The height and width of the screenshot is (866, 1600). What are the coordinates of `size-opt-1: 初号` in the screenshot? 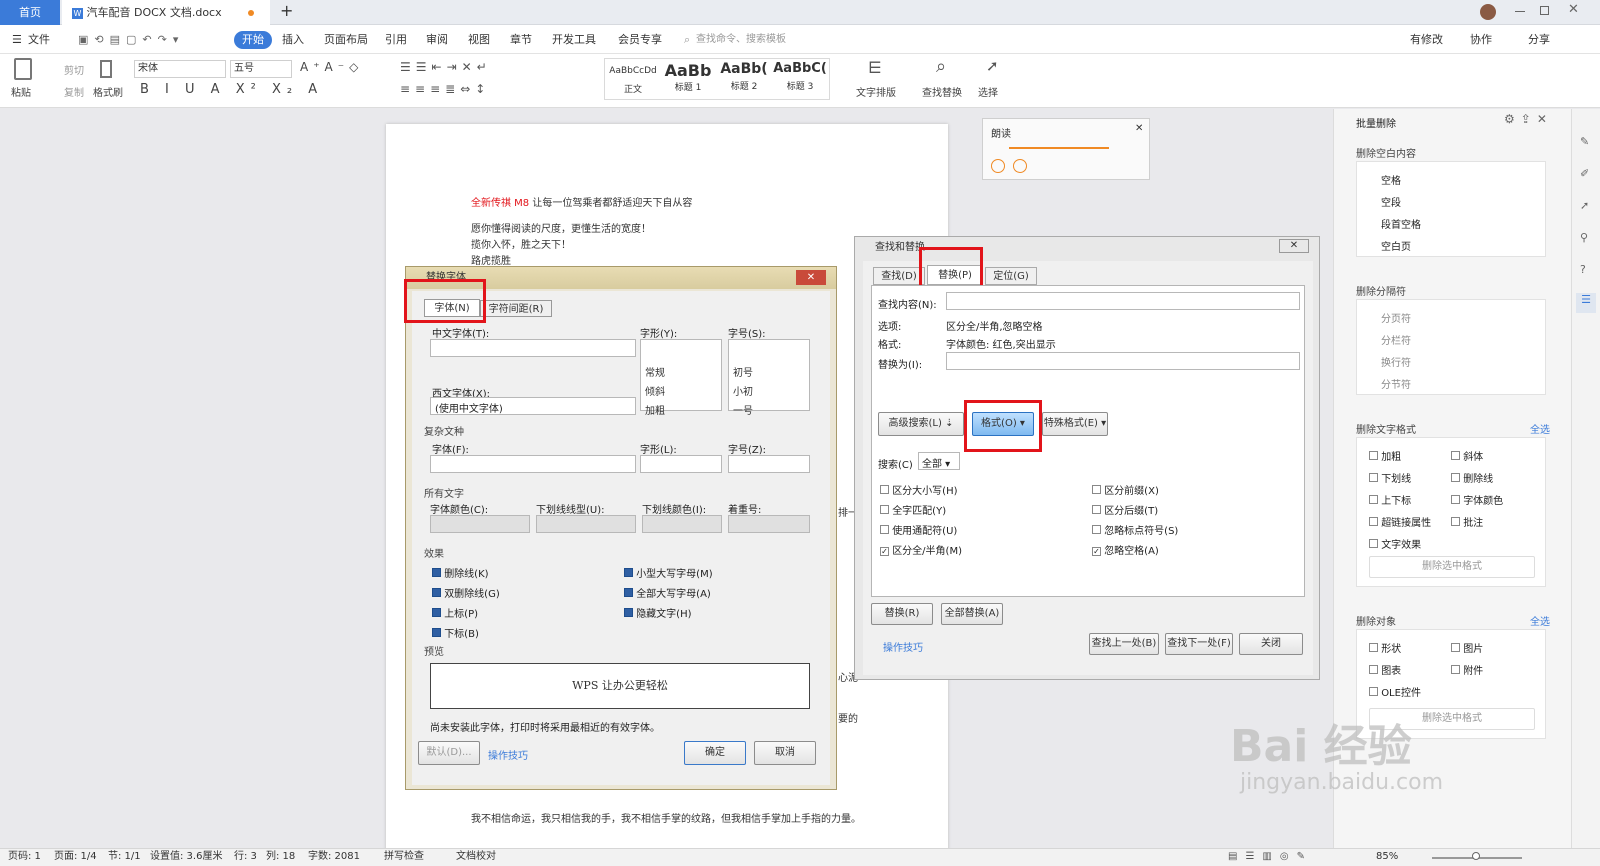 It's located at (771, 371).